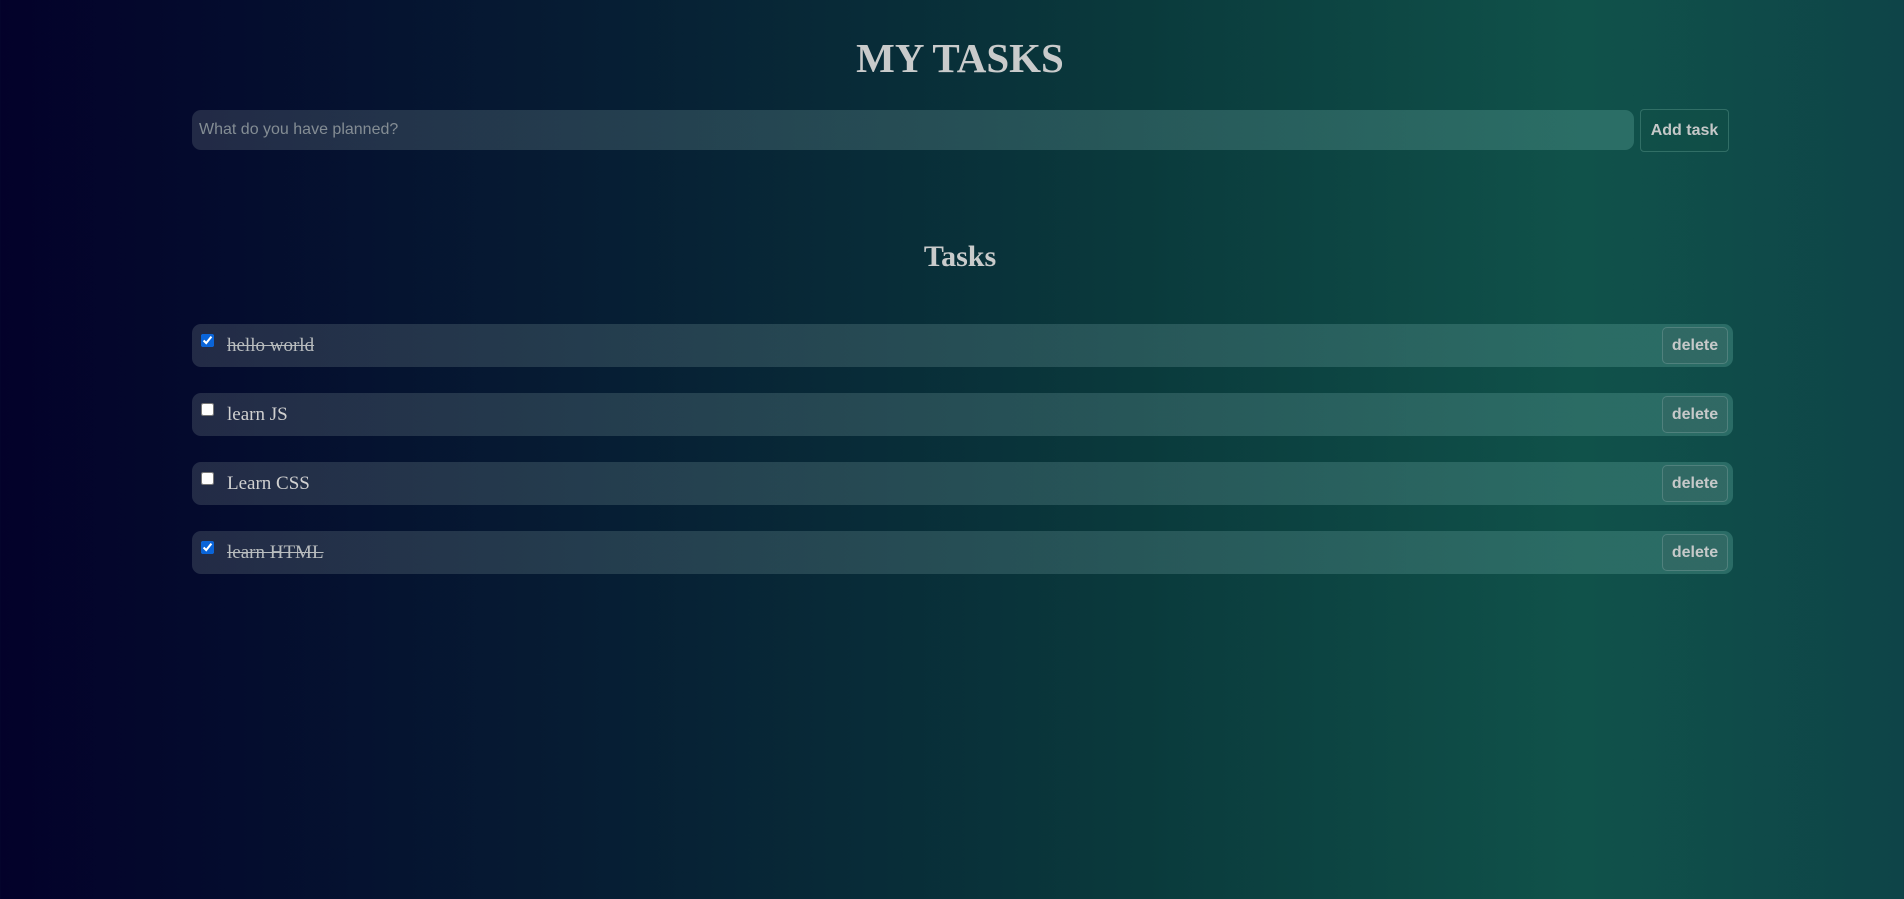 The image size is (1904, 899). I want to click on task-item: Learn CSS delete, so click(962, 483).